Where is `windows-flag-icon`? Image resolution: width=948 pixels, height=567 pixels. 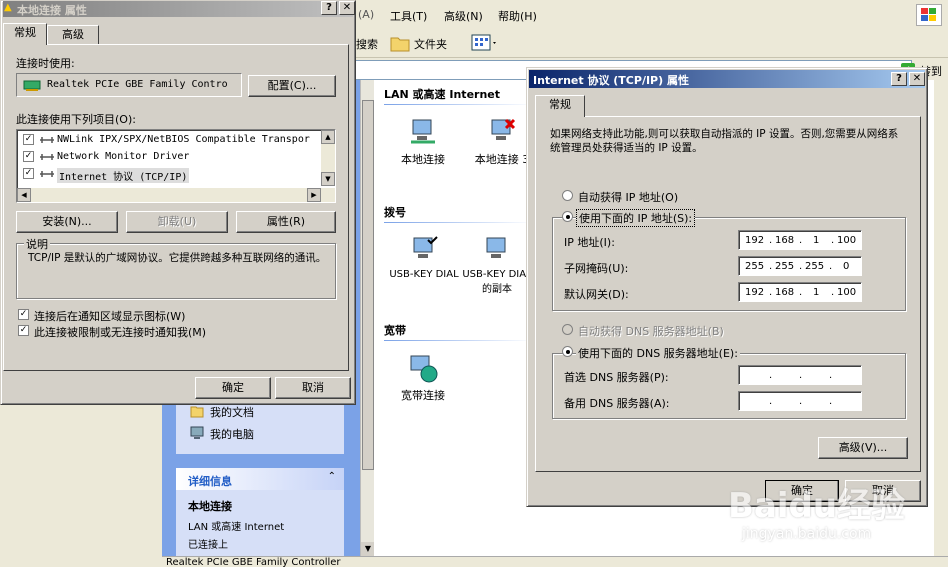
windows-flag-icon is located at coordinates (929, 15).